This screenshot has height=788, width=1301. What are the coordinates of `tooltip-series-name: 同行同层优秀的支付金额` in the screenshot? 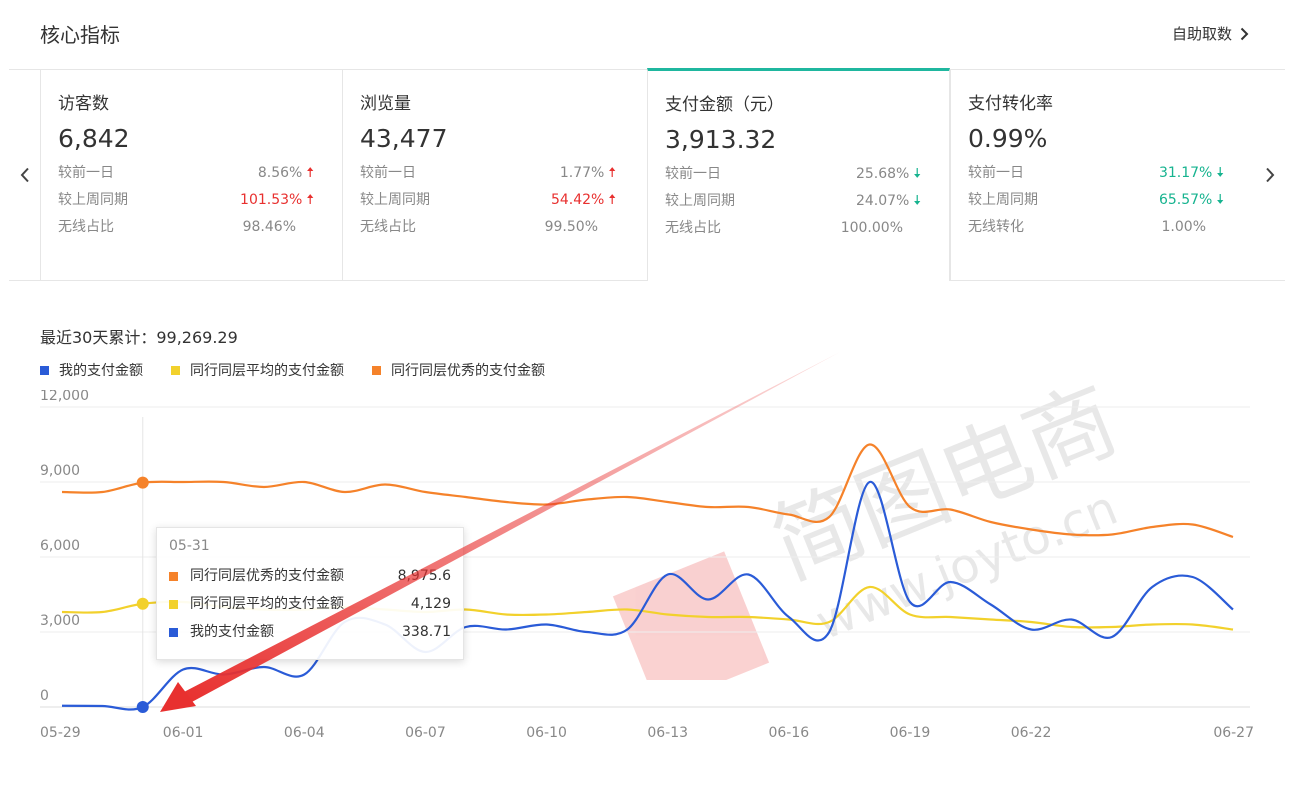 It's located at (267, 576).